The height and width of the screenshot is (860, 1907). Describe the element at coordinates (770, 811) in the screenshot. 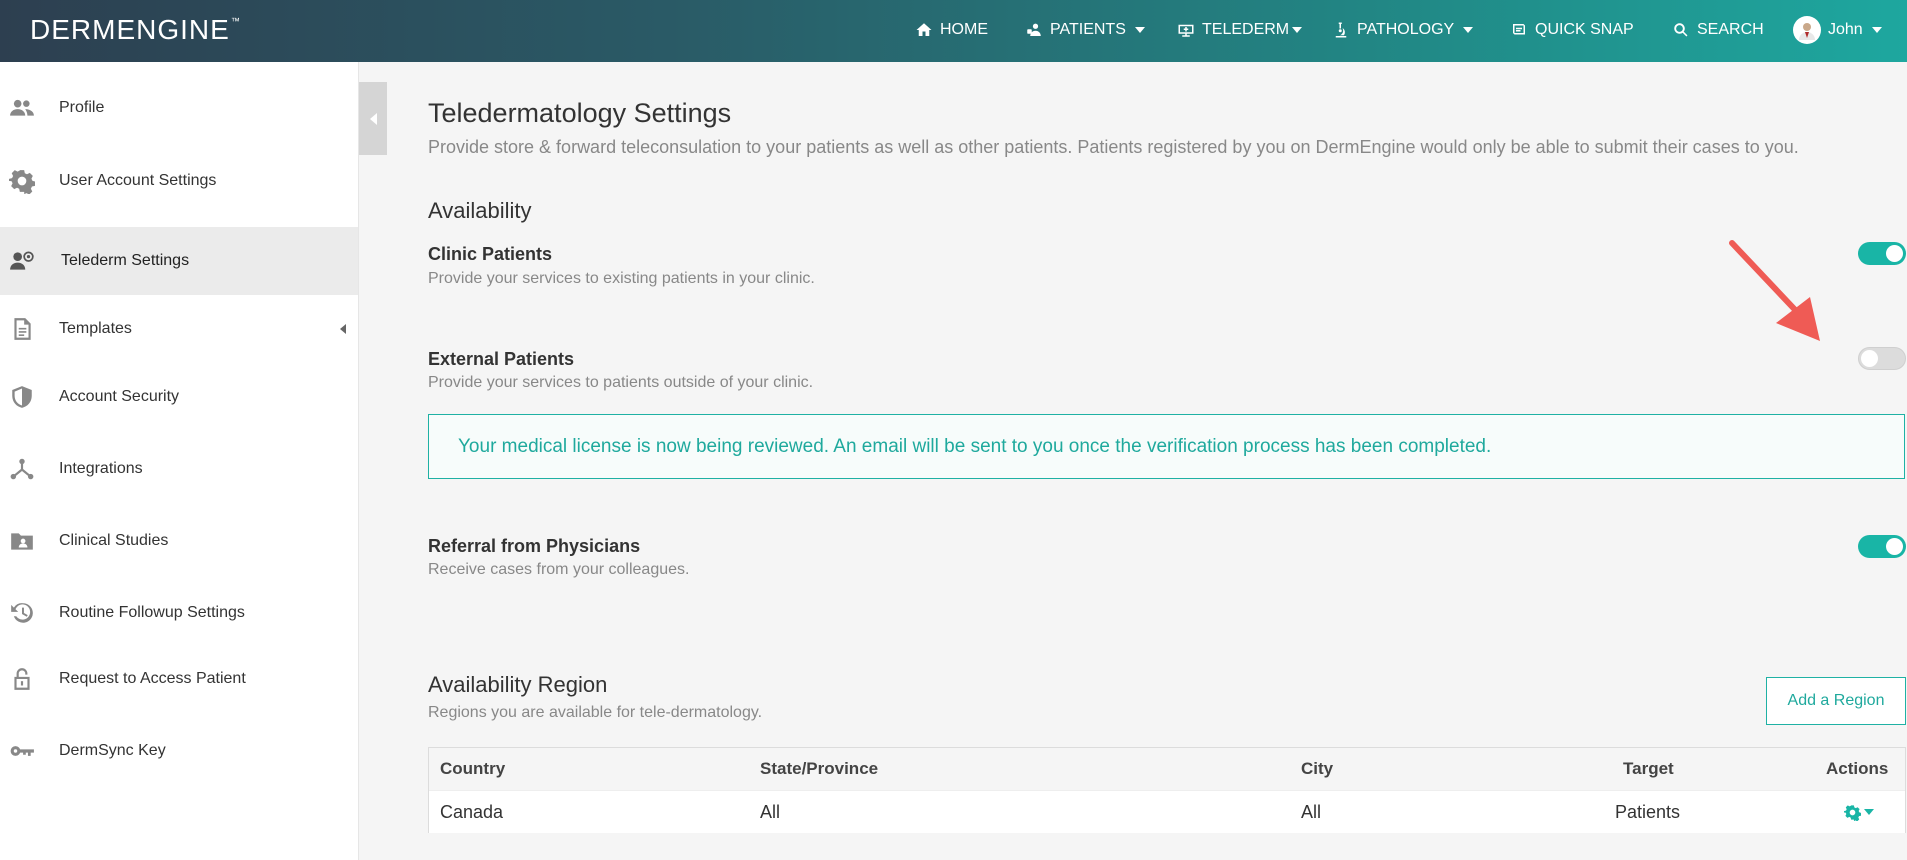

I see `cell-state: All` at that location.